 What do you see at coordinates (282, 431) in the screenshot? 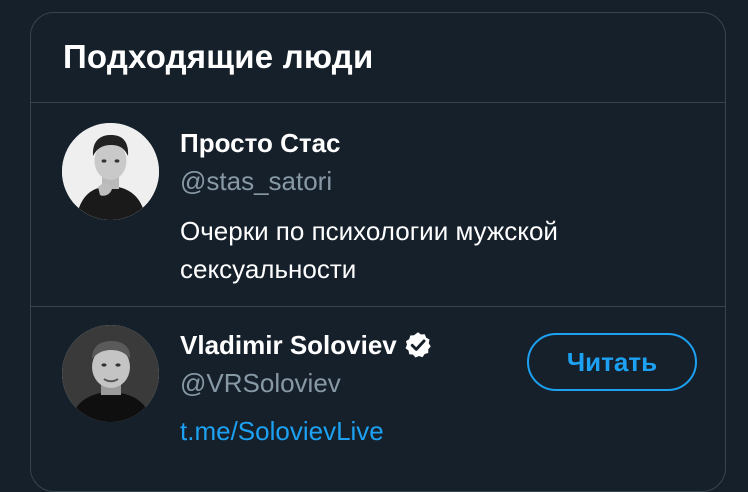
I see `profile-link: t.me/SolovievLive` at bounding box center [282, 431].